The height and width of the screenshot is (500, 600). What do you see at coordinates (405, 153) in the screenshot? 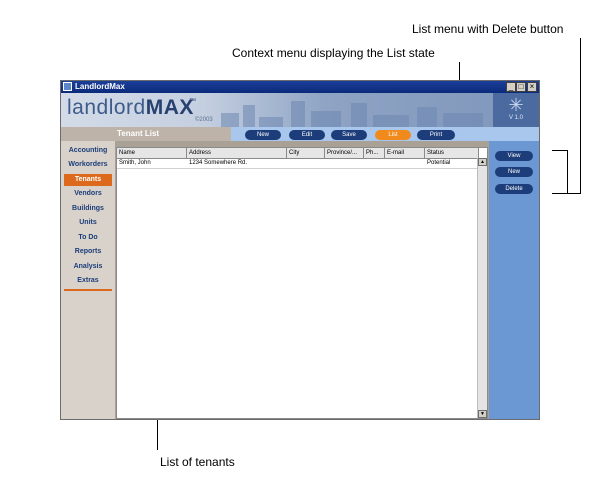
I see `column-header-email: E-mail` at bounding box center [405, 153].